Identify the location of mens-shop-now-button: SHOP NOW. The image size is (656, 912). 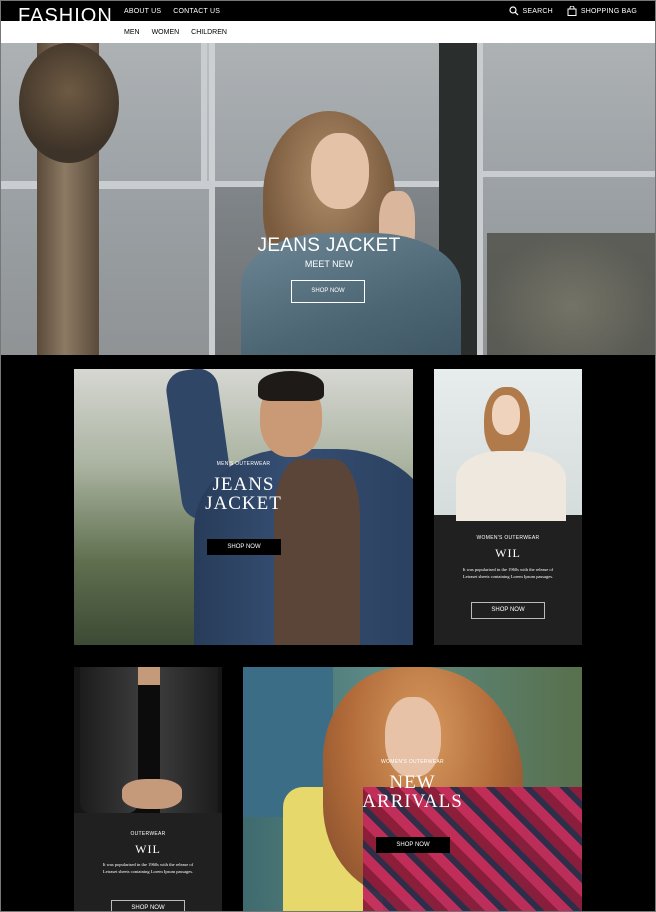
(244, 547).